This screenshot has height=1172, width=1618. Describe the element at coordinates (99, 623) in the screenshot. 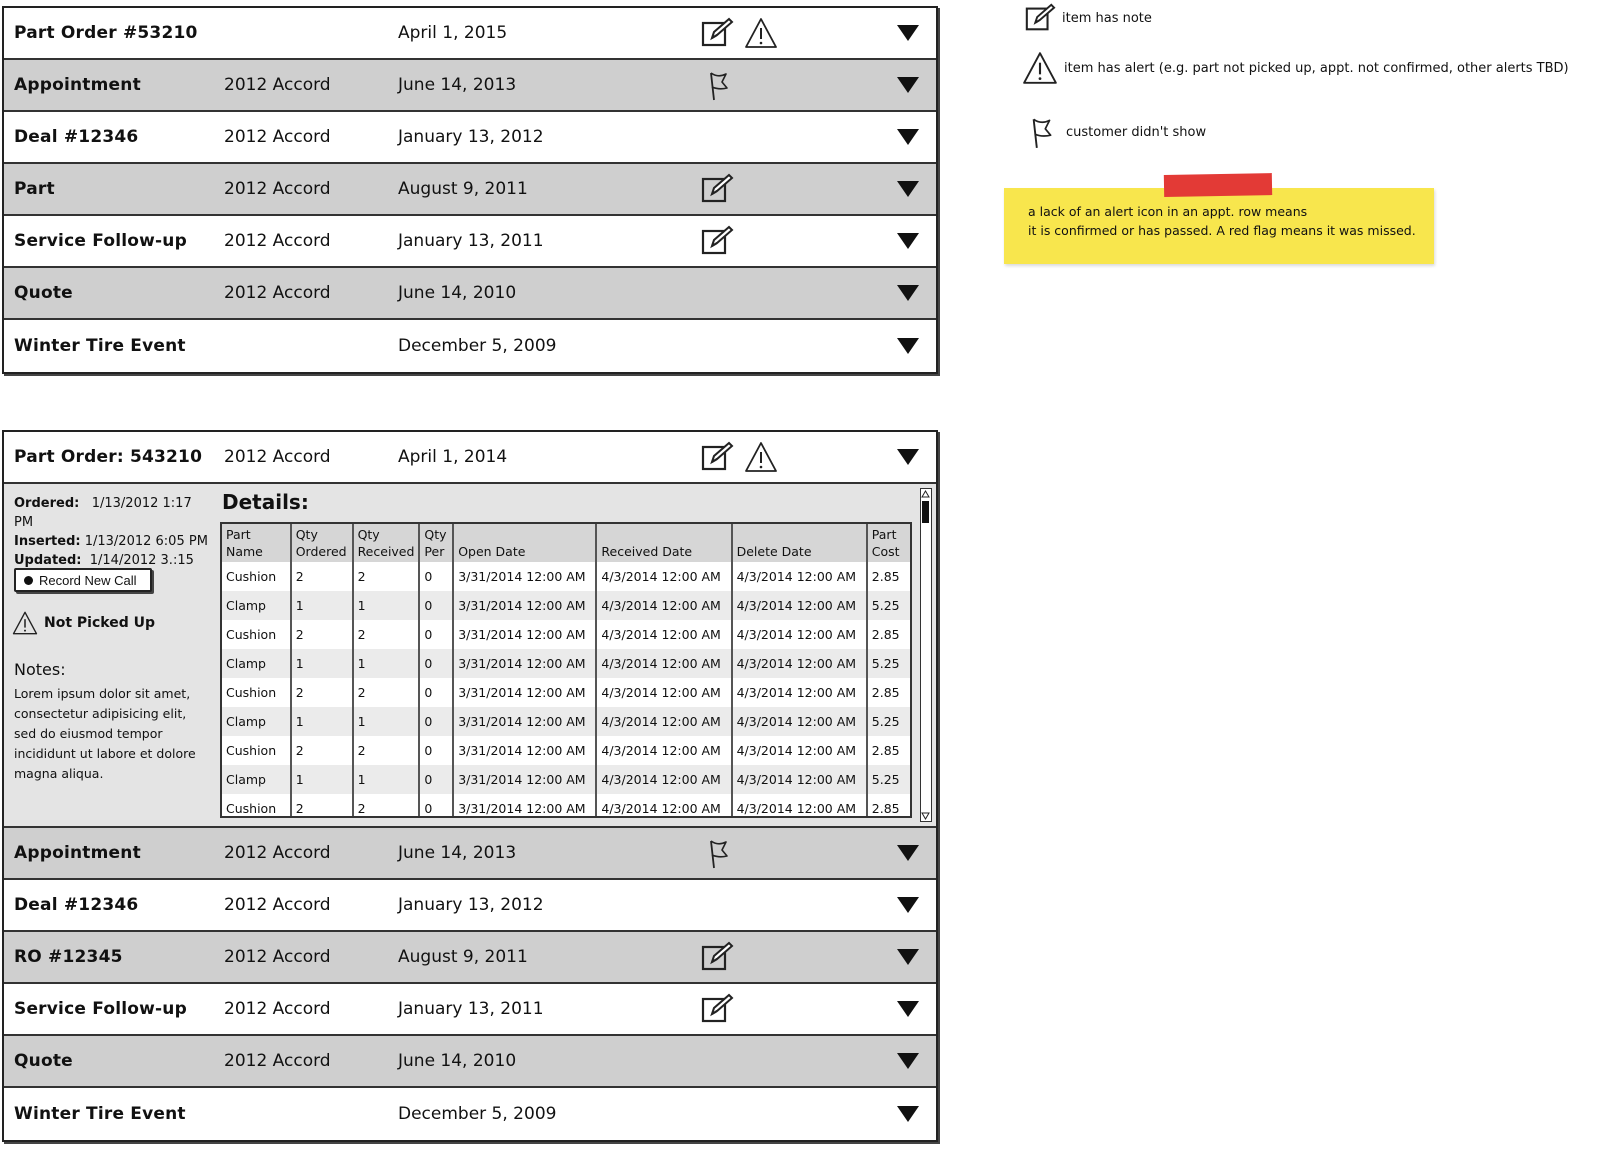

I see `status-text: Not Picked Up` at that location.